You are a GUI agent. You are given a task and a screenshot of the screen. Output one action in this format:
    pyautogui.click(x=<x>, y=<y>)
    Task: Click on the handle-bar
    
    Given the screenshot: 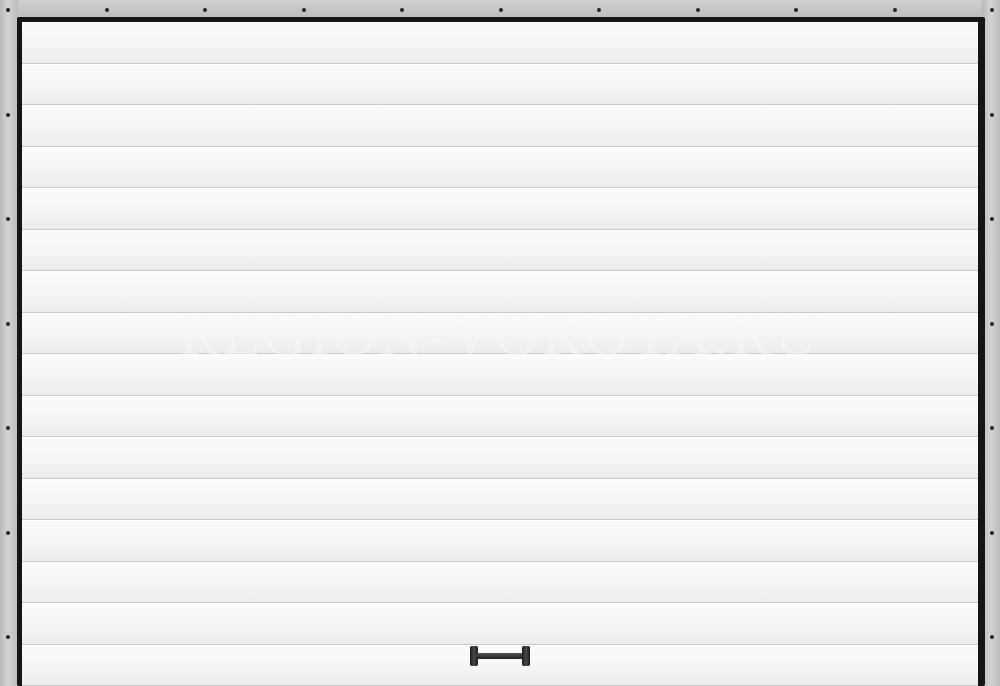 What is the action you would take?
    pyautogui.click(x=500, y=656)
    